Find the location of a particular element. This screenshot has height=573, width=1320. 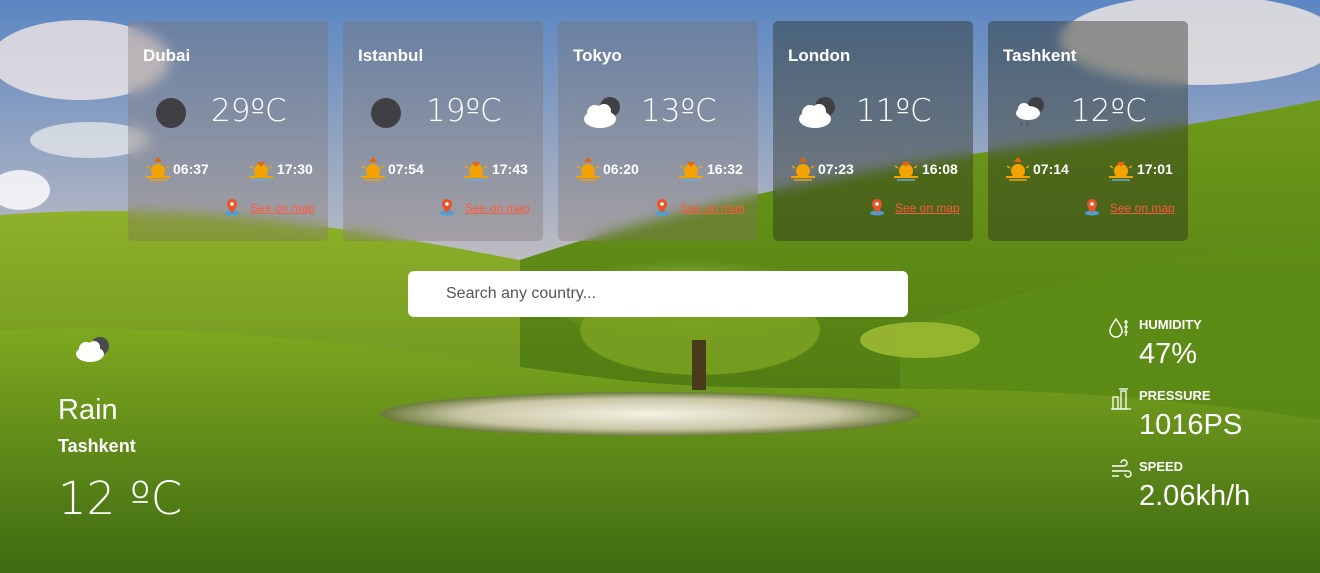

city-name: London is located at coordinates (819, 55).